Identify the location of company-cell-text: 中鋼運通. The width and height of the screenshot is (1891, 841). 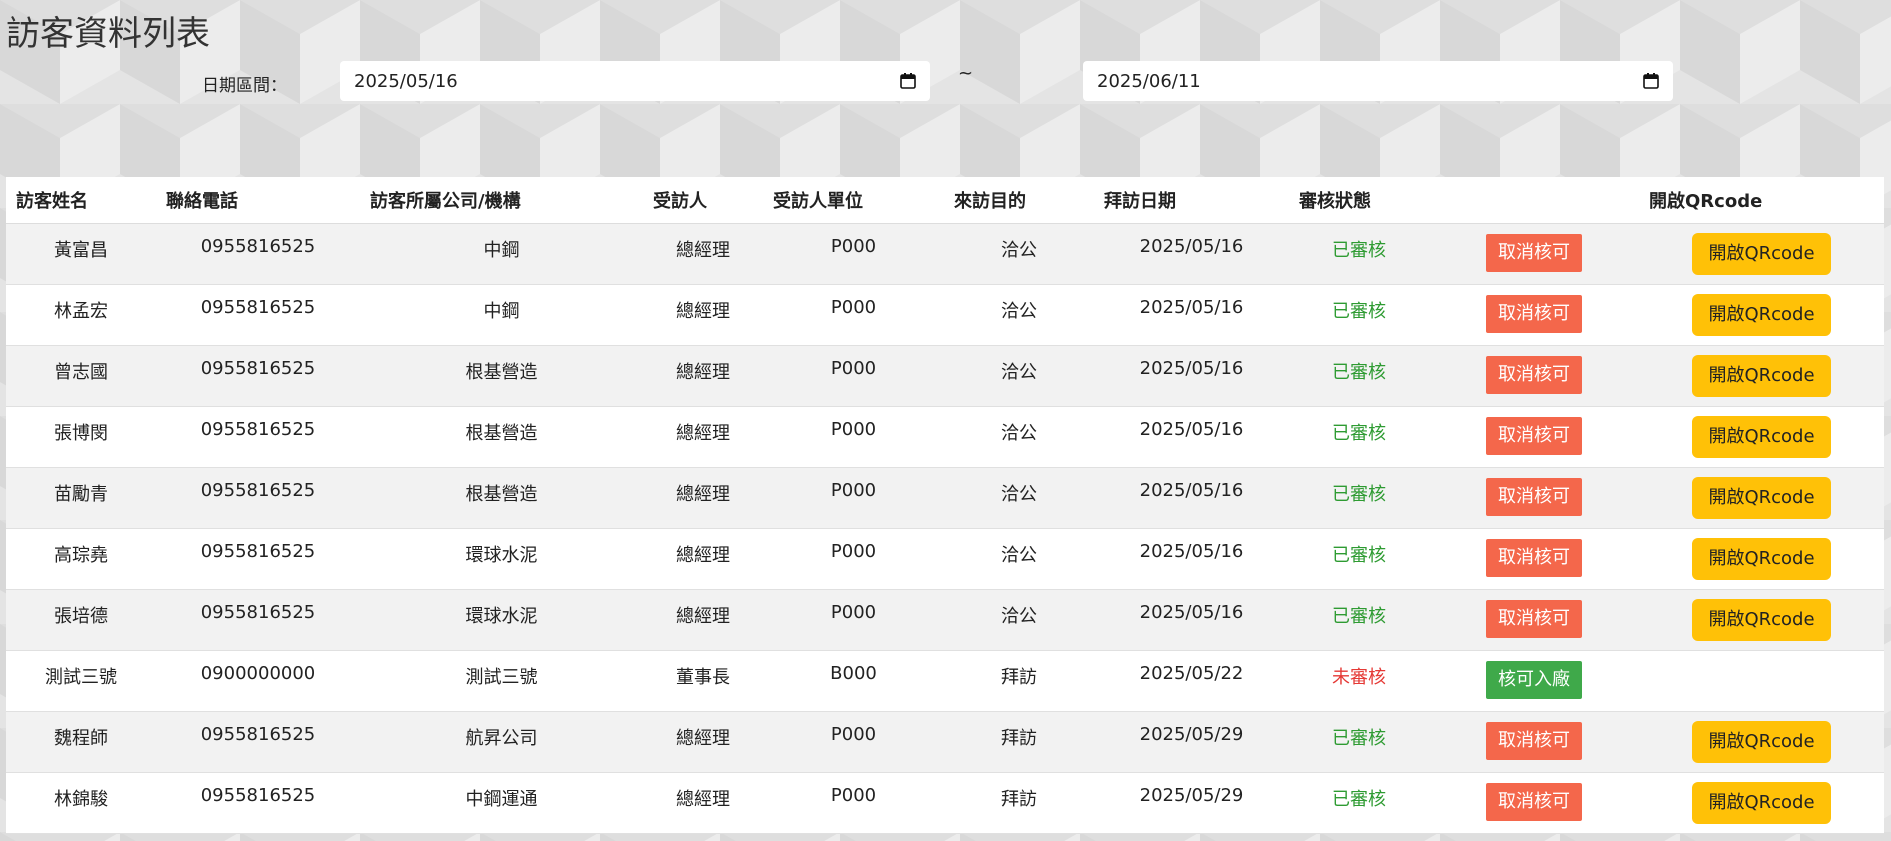
(501, 799).